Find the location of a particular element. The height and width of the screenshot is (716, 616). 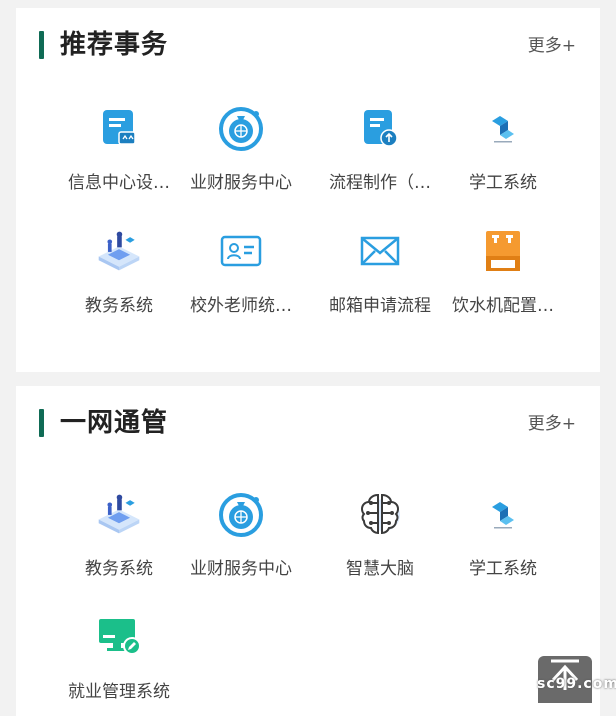

section-title: 推荐事务 is located at coordinates (114, 45).